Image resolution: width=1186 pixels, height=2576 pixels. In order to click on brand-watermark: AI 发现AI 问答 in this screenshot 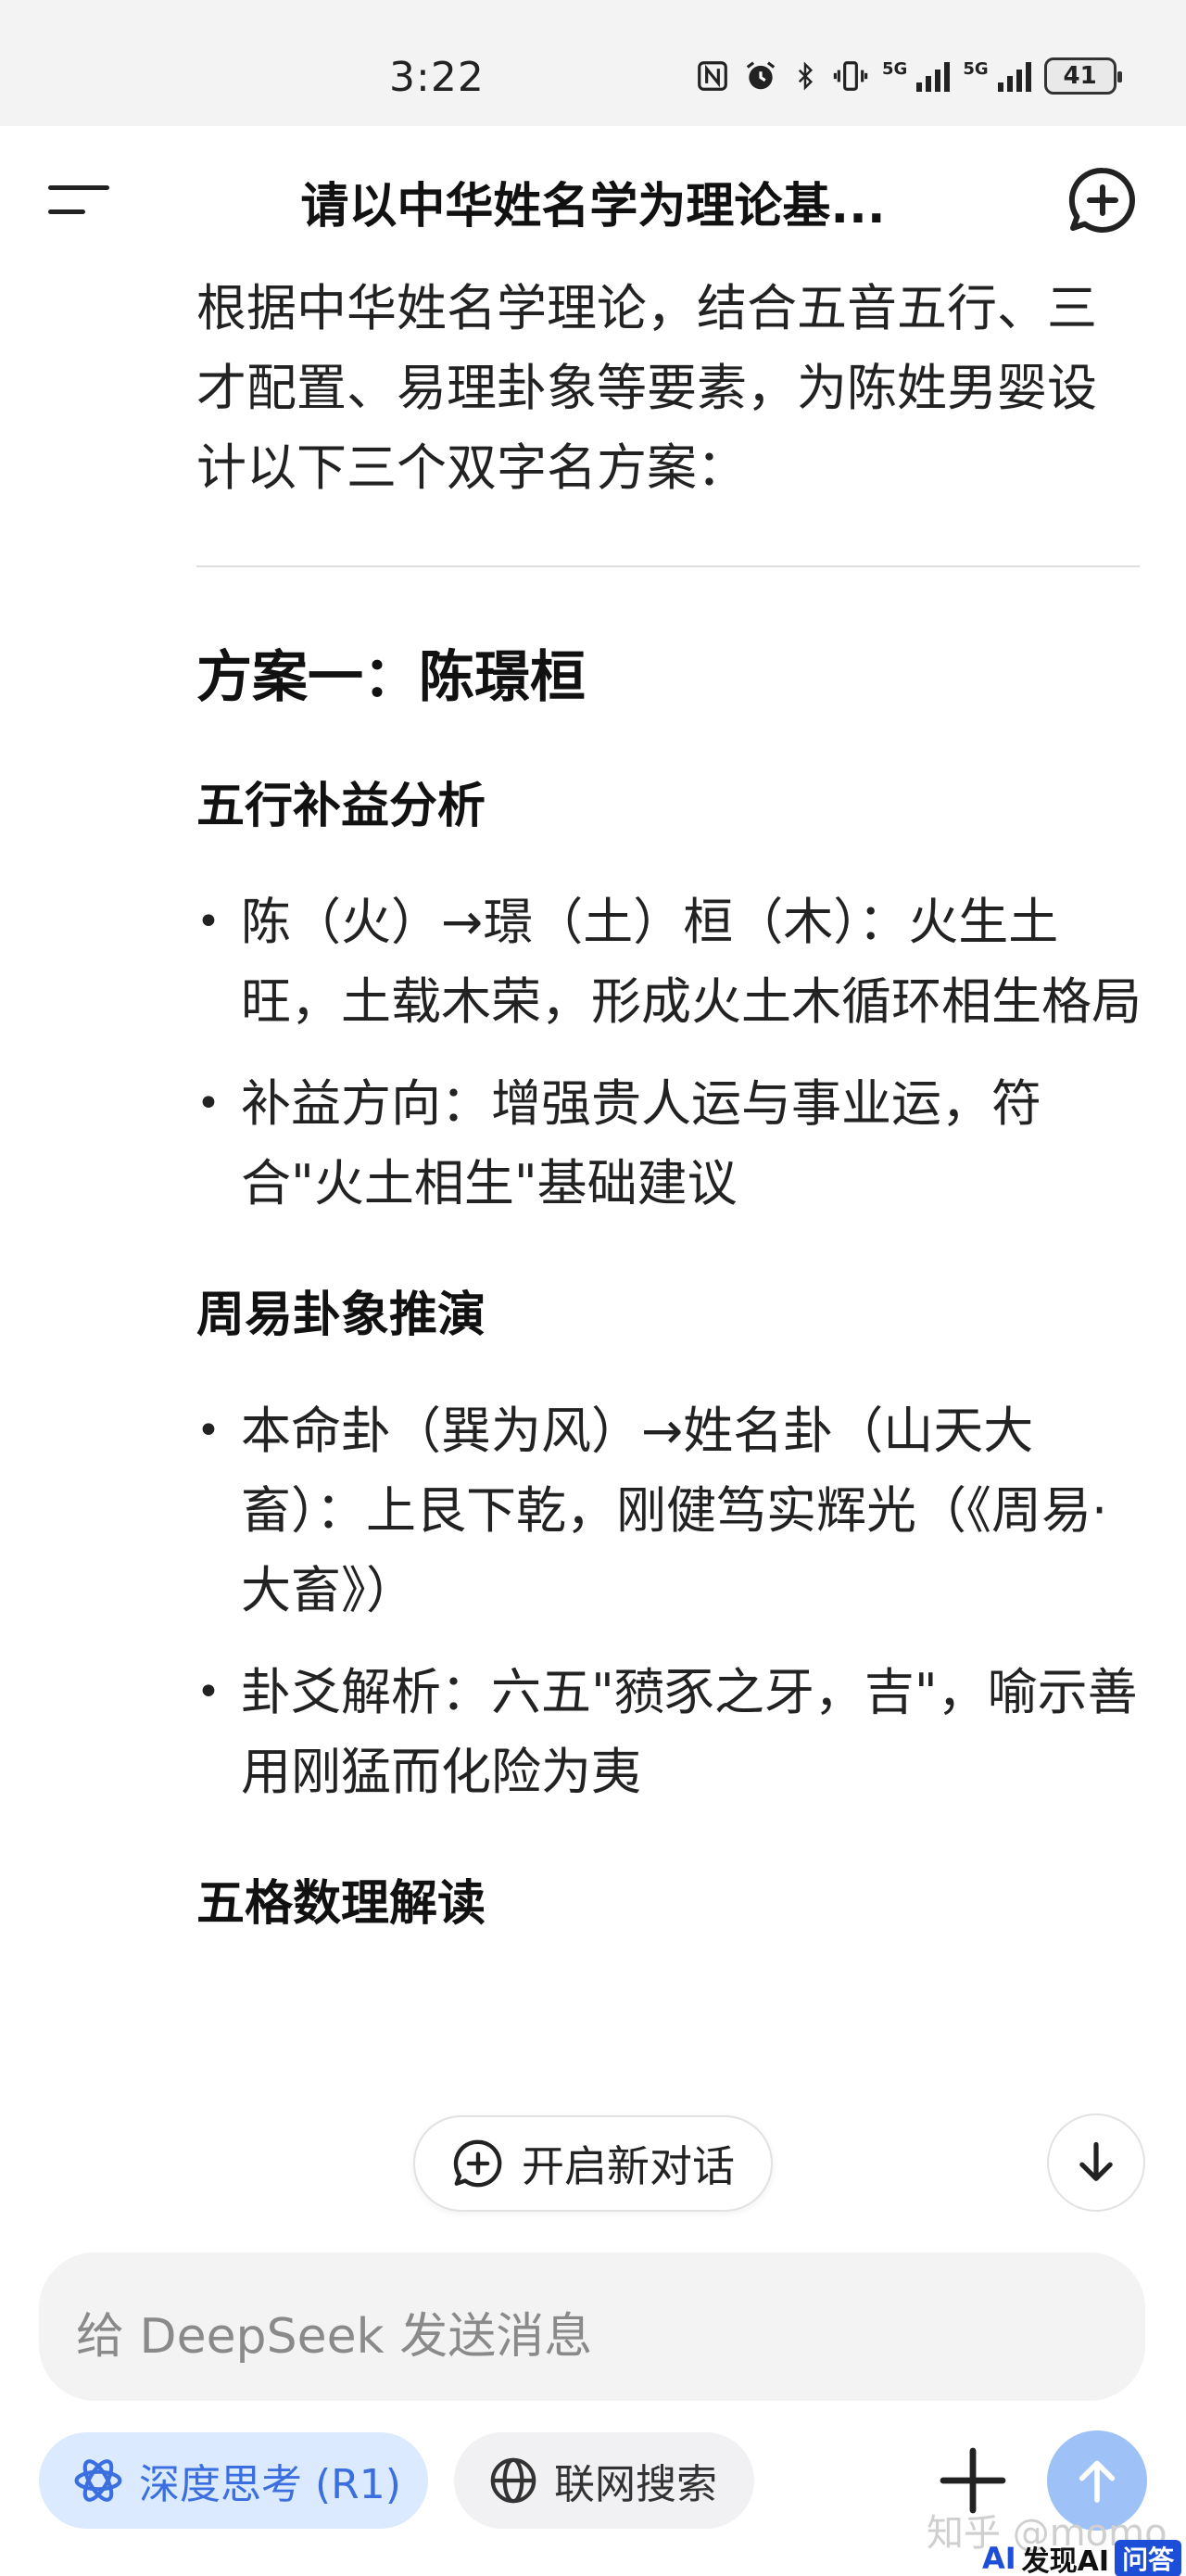, I will do `click(1082, 2557)`.